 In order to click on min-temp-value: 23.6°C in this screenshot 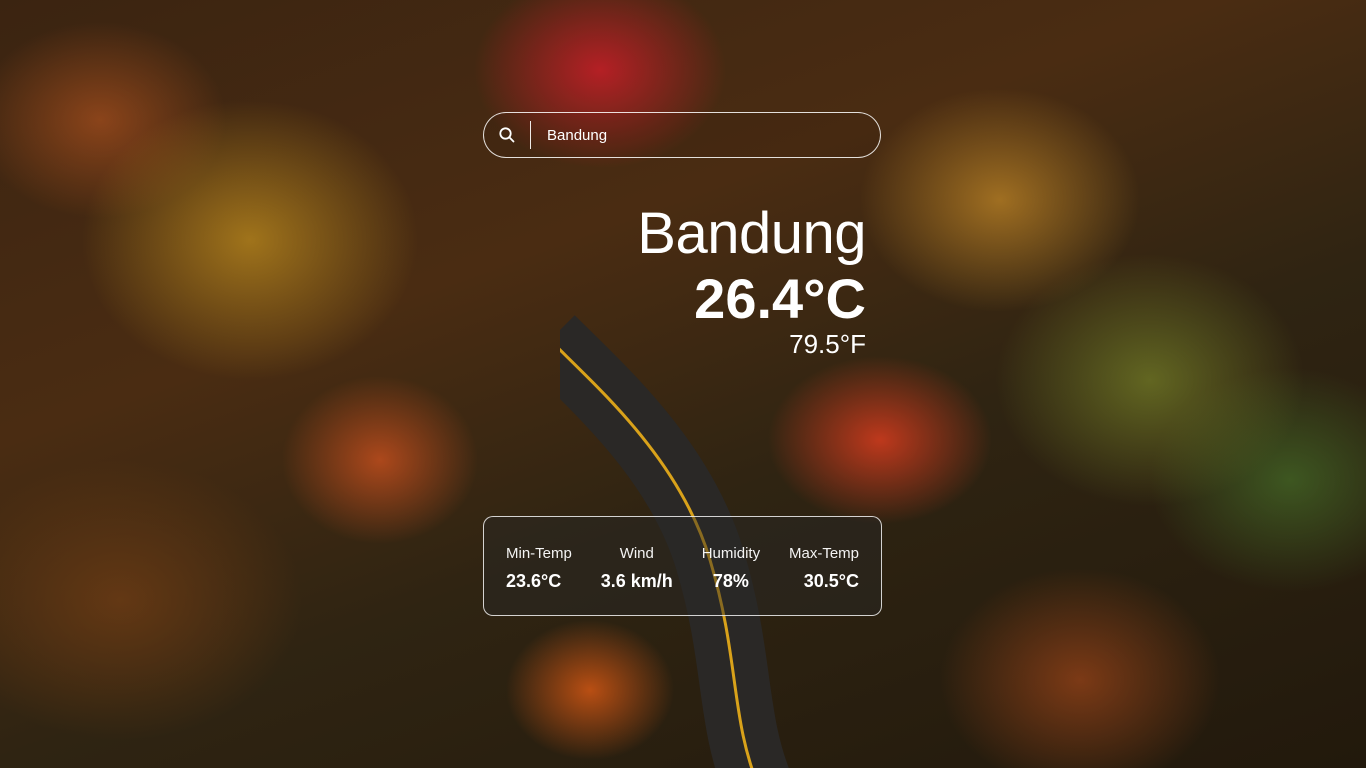, I will do `click(534, 581)`.